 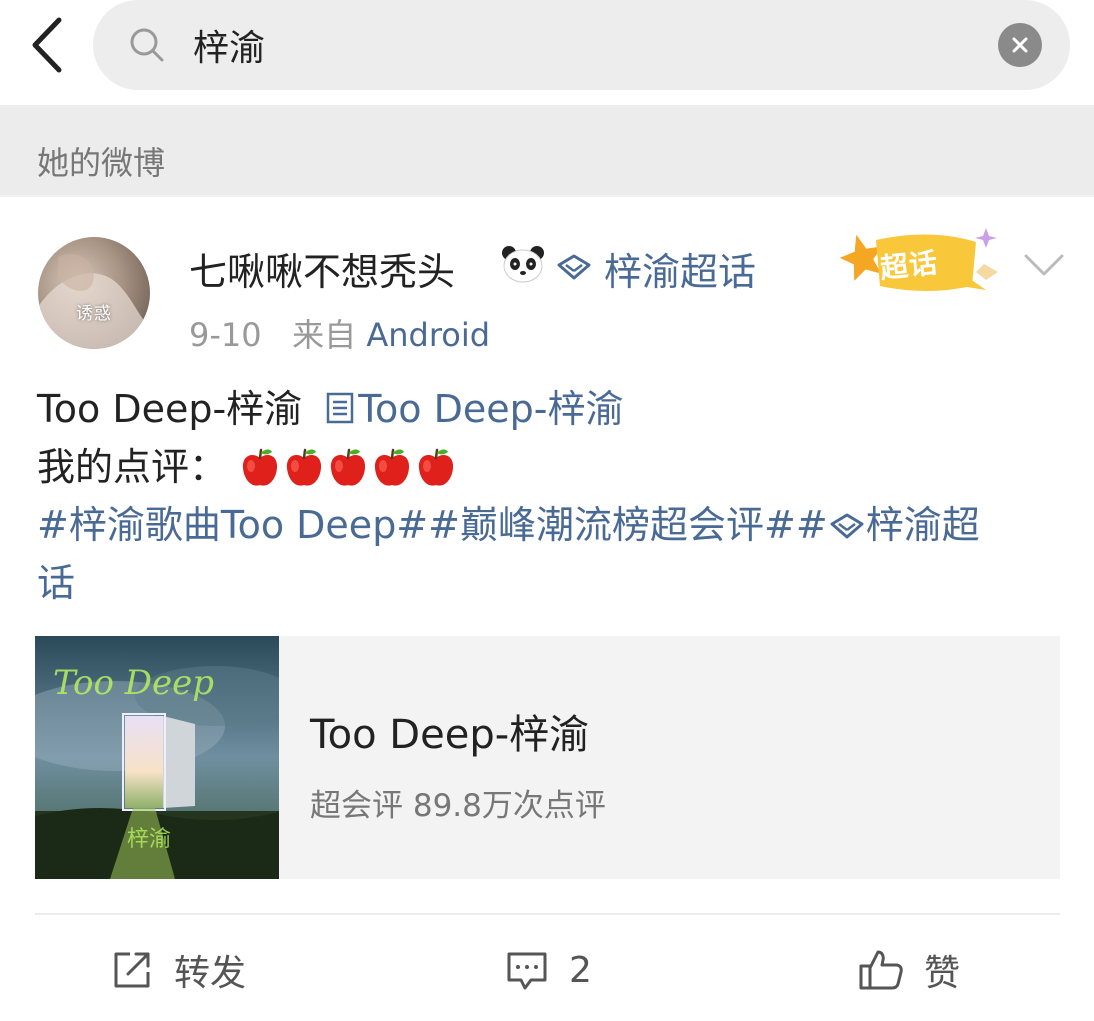 I want to click on like-button: 赞, so click(x=909, y=970).